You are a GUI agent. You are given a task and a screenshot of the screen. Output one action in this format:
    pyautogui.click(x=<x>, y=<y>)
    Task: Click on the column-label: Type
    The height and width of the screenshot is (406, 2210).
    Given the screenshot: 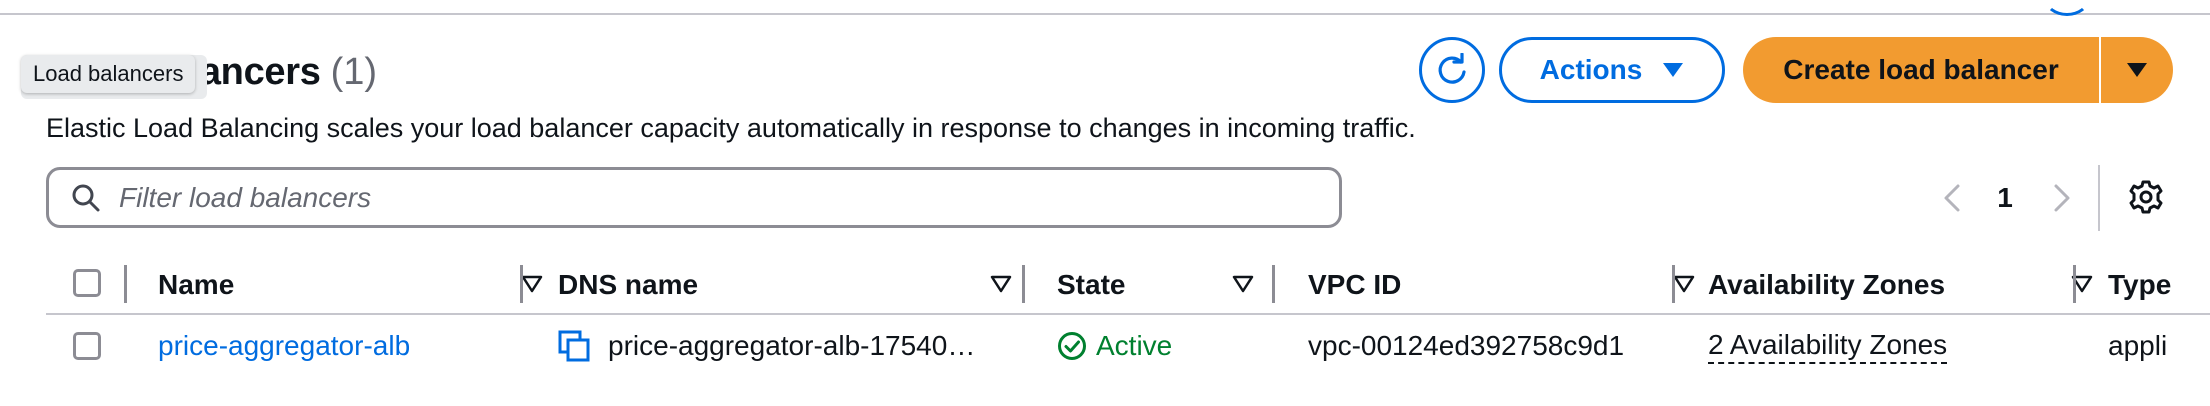 What is the action you would take?
    pyautogui.click(x=2140, y=284)
    